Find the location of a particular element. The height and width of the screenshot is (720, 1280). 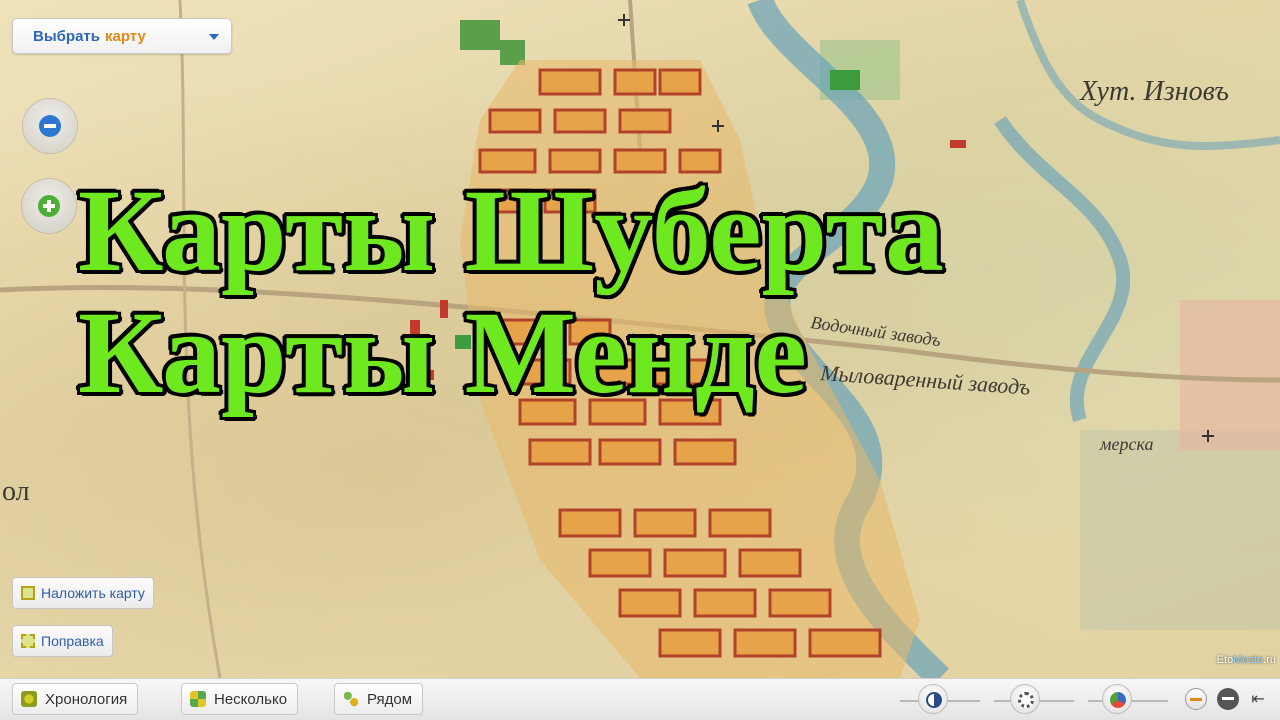

back-arrow-icon: ⇤ is located at coordinates (1258, 699).